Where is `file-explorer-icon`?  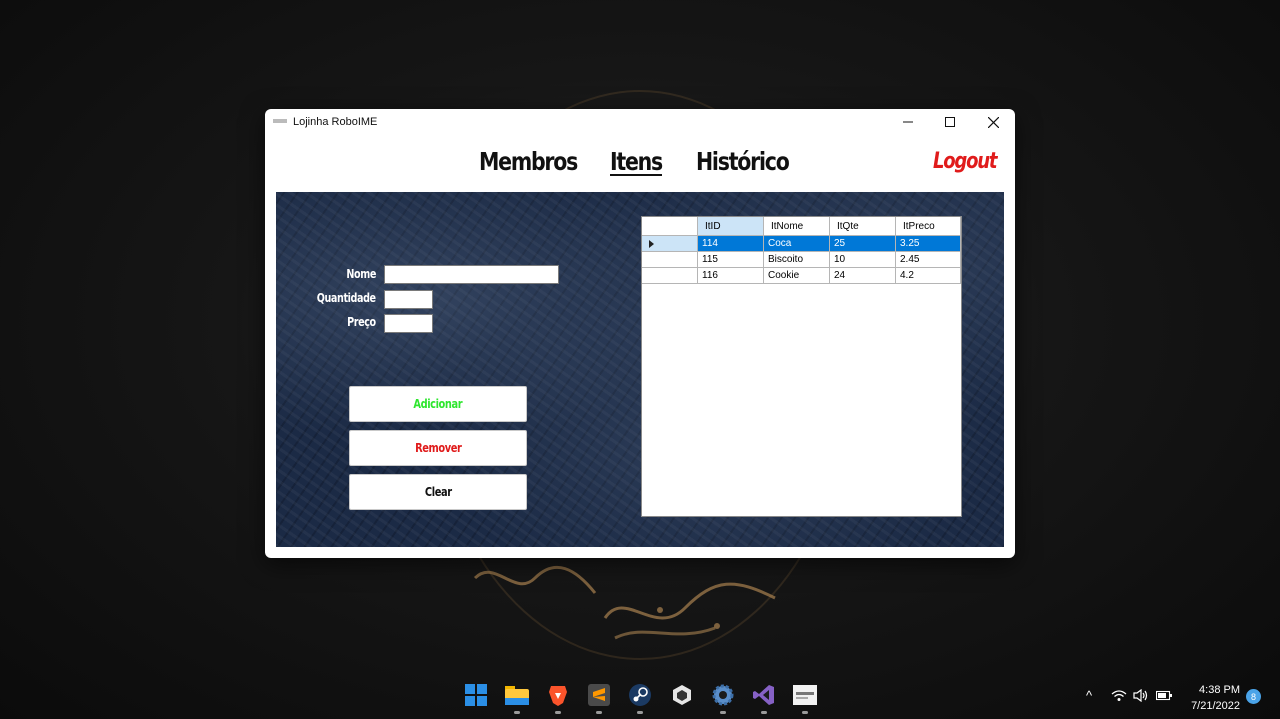
file-explorer-icon is located at coordinates (517, 695).